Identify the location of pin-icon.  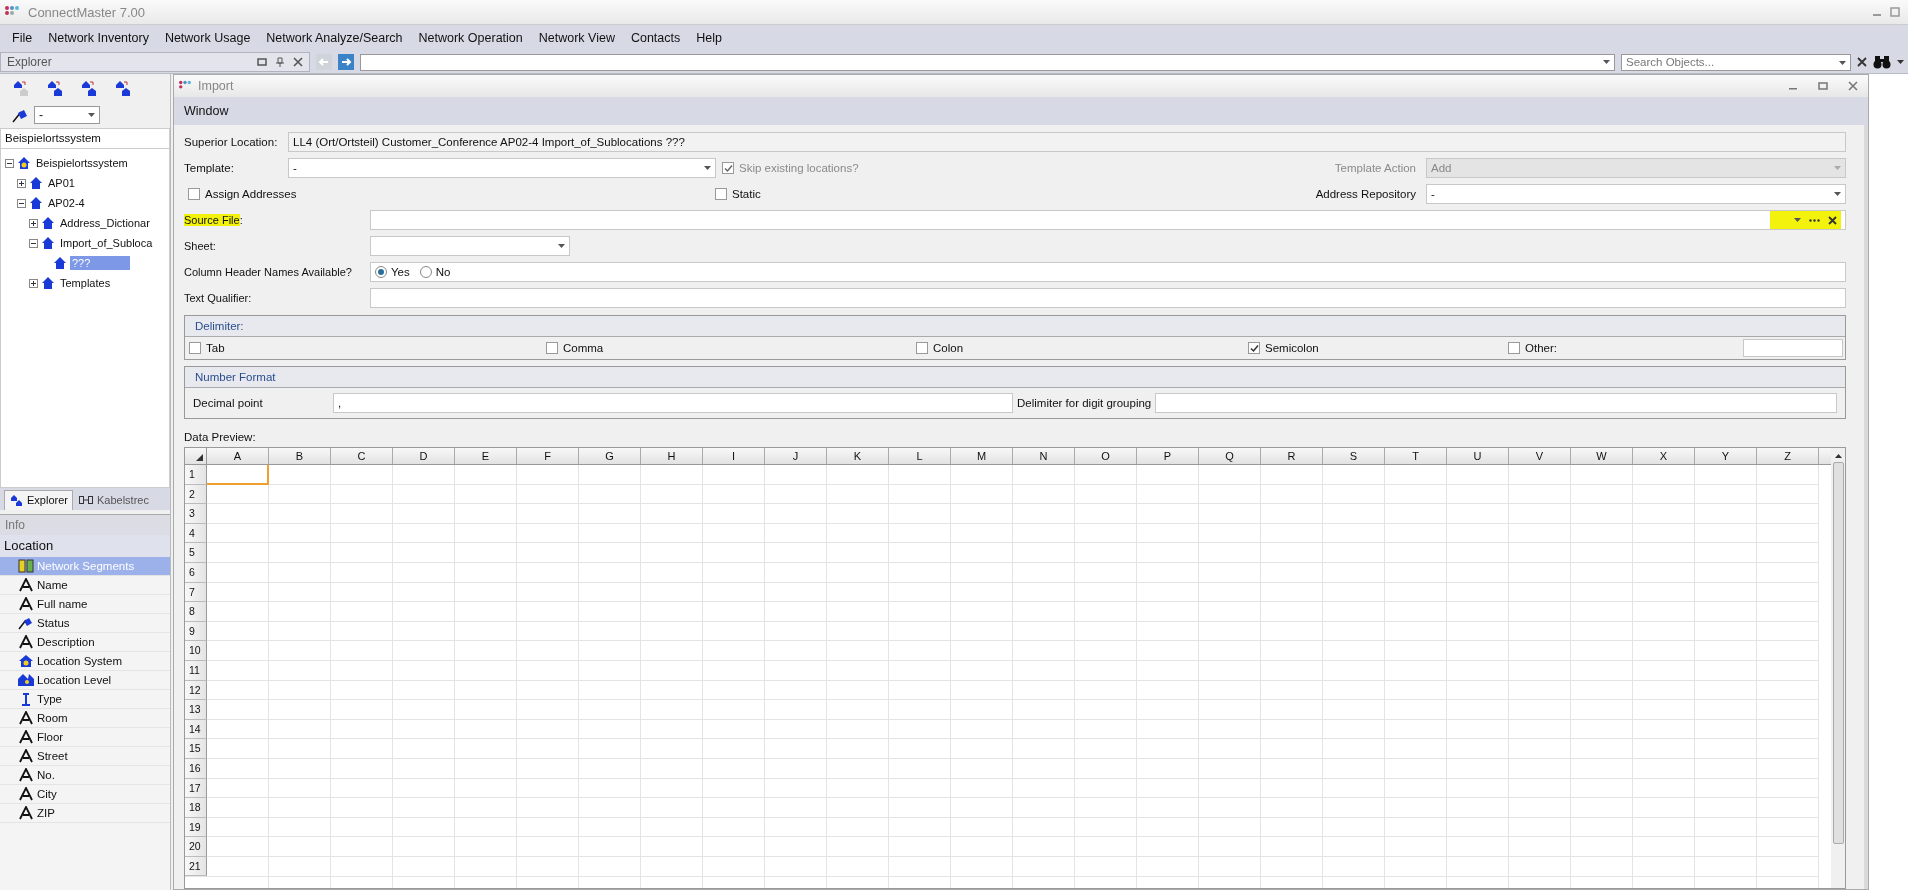
(280, 62).